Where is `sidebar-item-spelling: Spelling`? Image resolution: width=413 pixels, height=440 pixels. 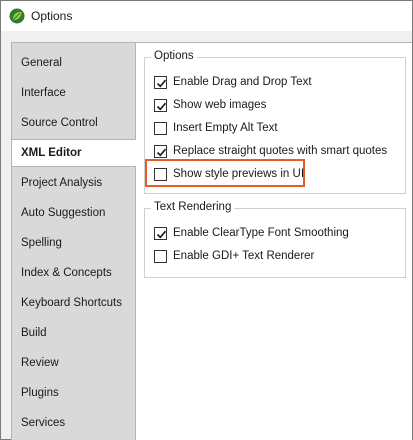
sidebar-item-spelling: Spelling is located at coordinates (74, 243).